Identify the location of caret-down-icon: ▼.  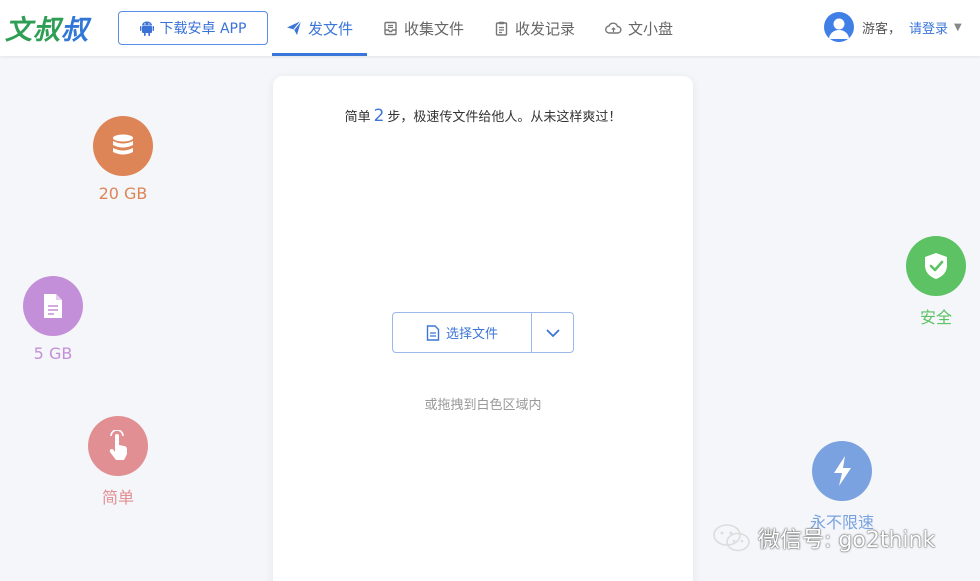
(958, 27).